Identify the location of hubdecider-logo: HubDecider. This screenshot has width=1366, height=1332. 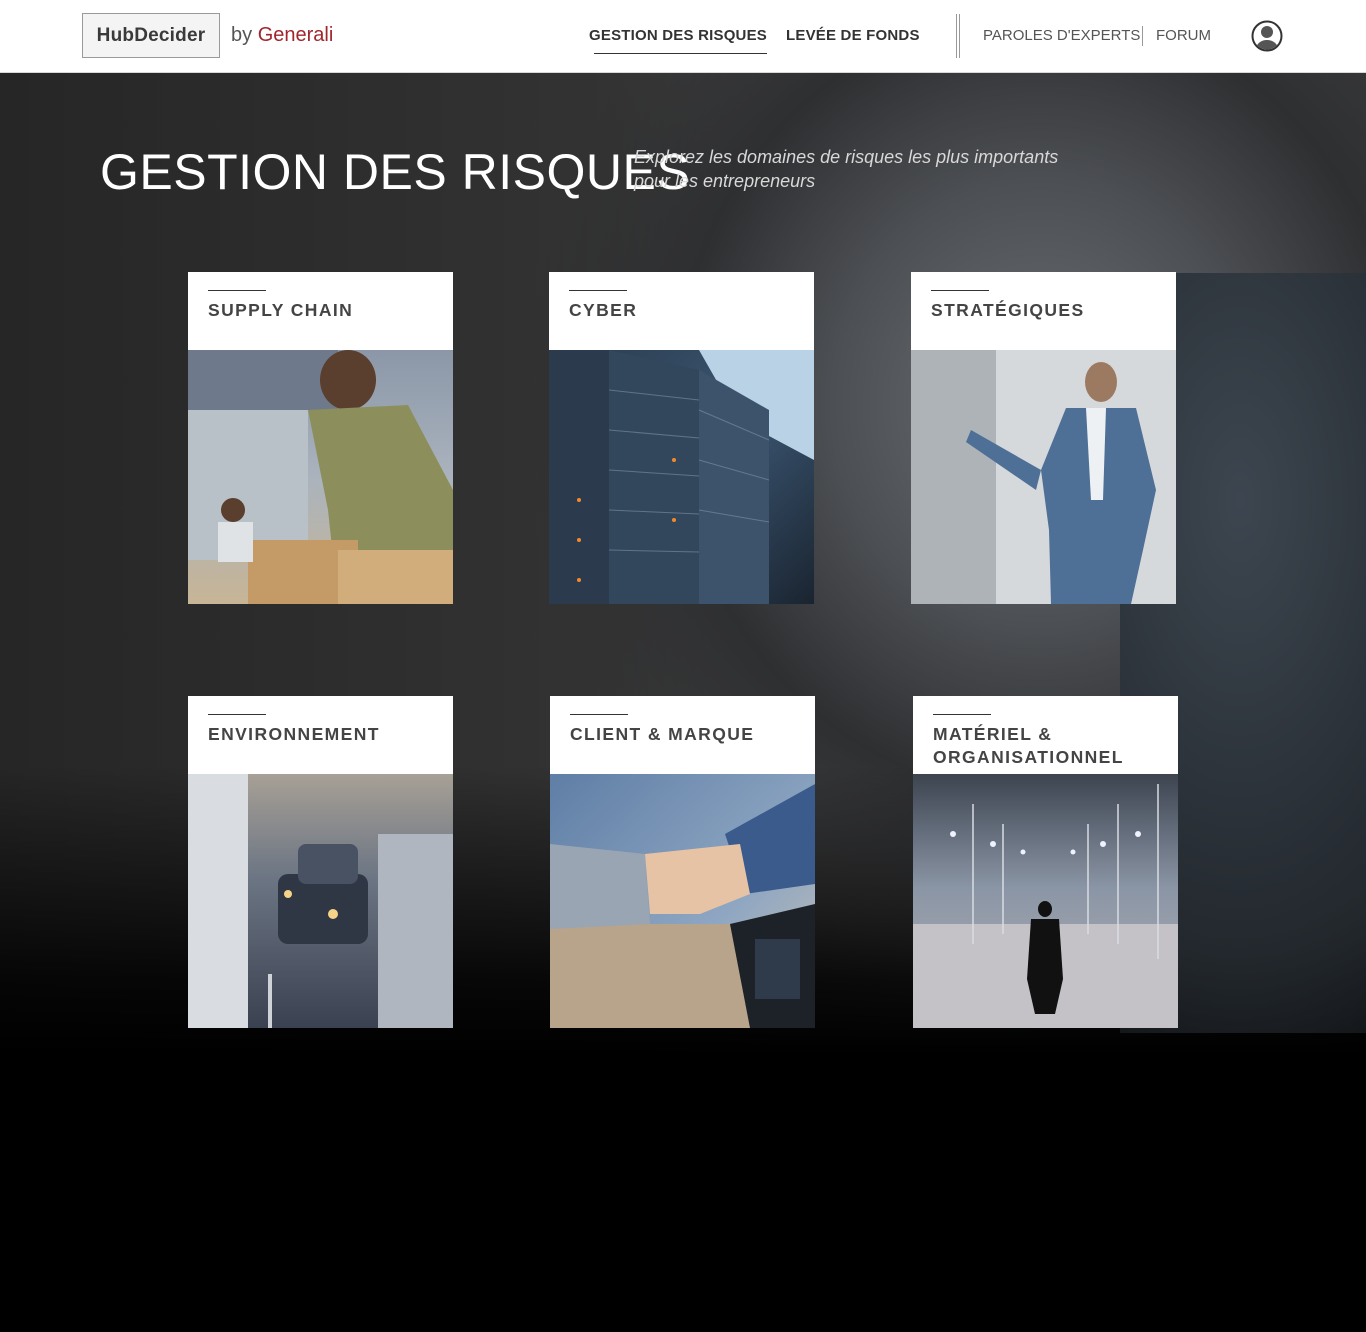
(151, 35).